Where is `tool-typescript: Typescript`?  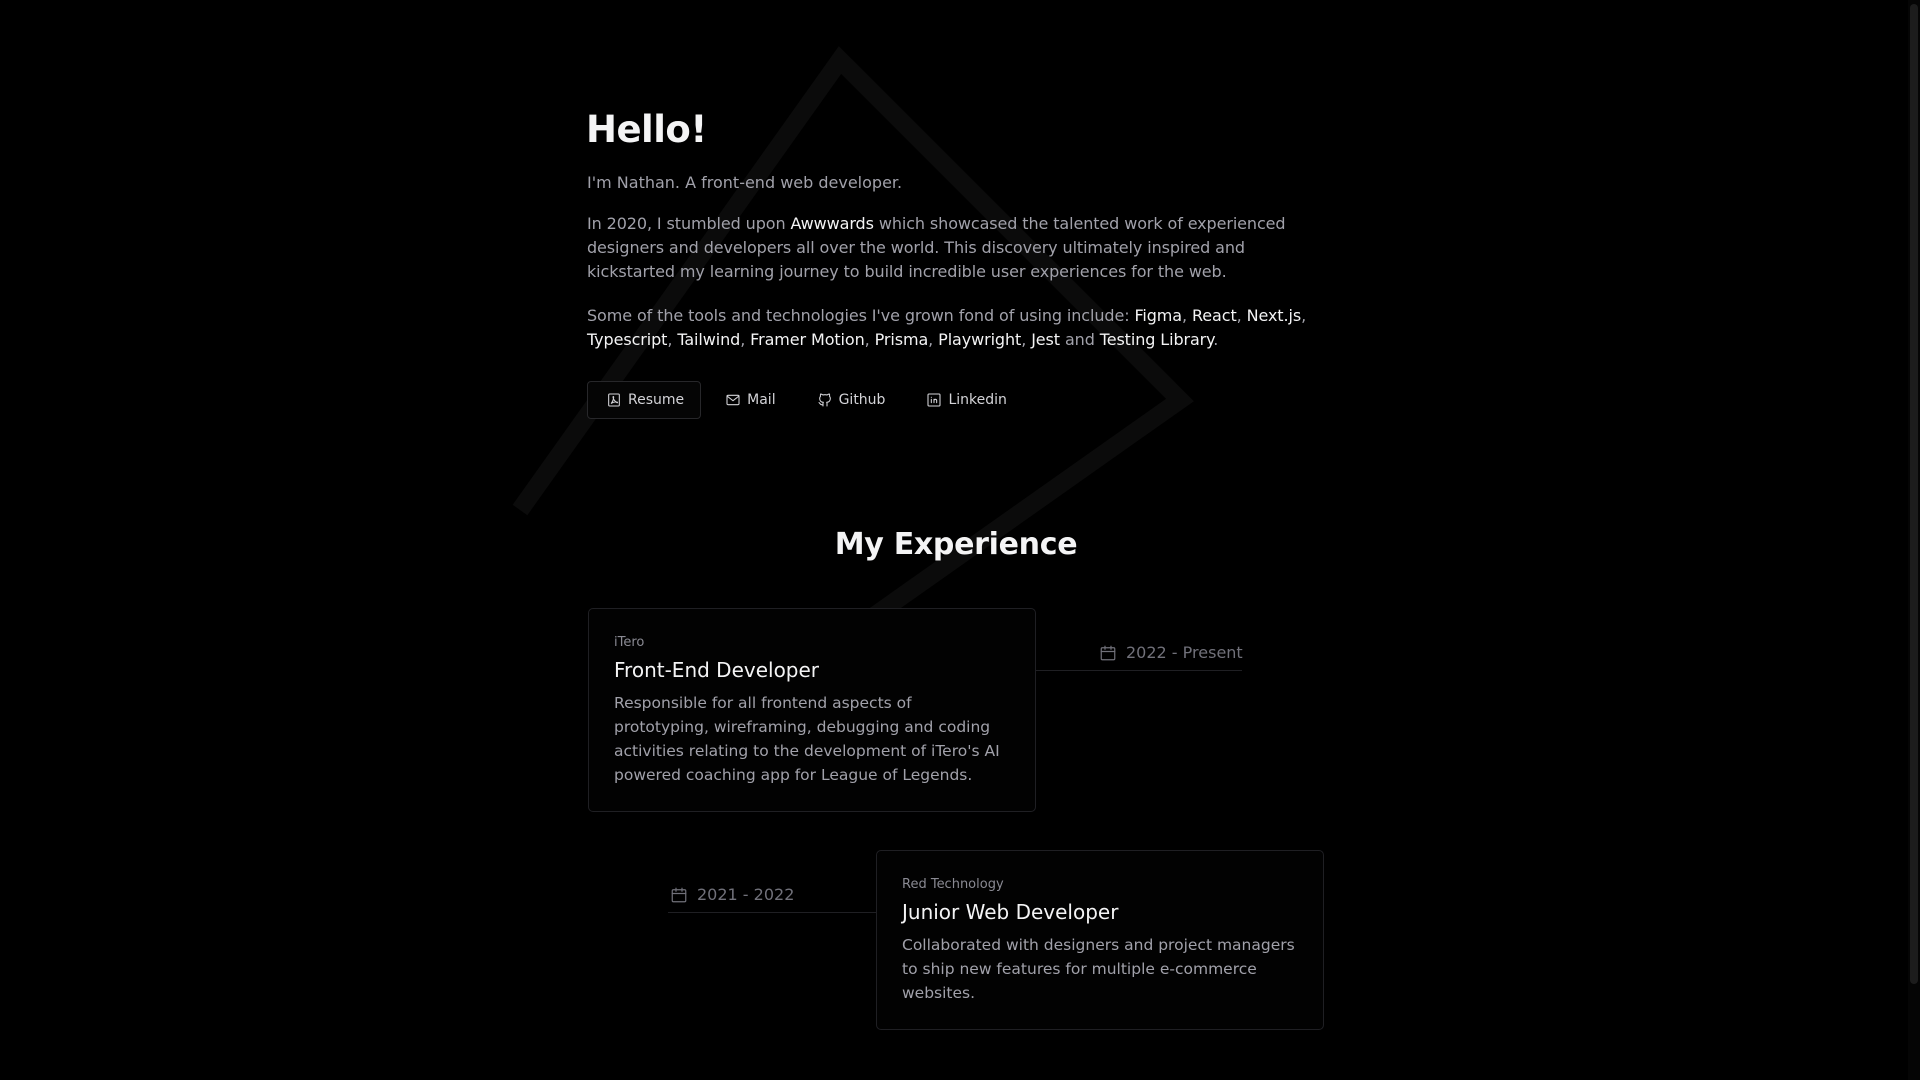
tool-typescript: Typescript is located at coordinates (627, 339).